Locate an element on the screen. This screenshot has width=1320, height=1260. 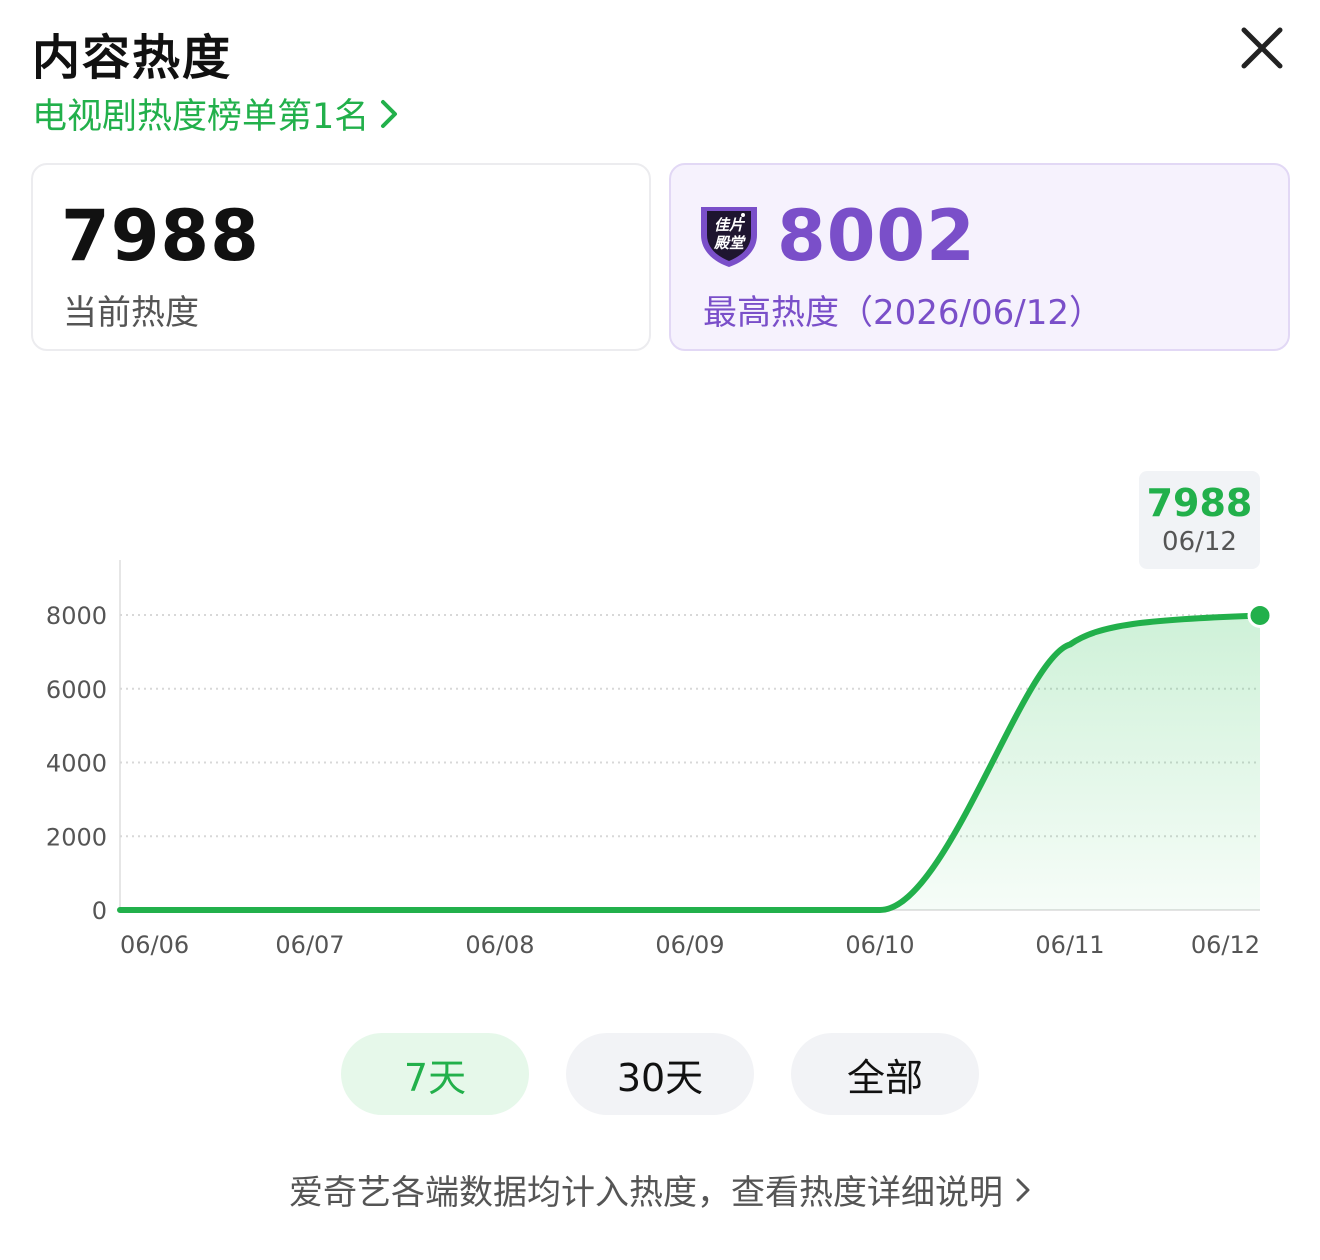
rank-link-label: 电视剧热度榜单第1名 is located at coordinates (201, 117).